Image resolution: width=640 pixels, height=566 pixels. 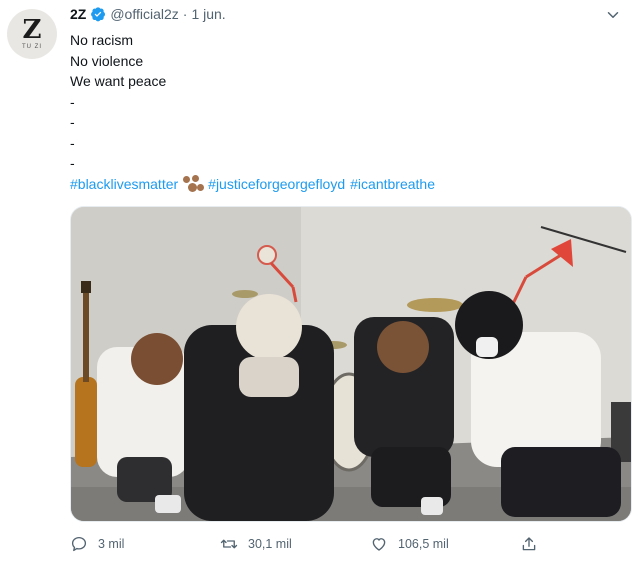 I want to click on retweet-action: 30,1 mil, so click(x=256, y=544).